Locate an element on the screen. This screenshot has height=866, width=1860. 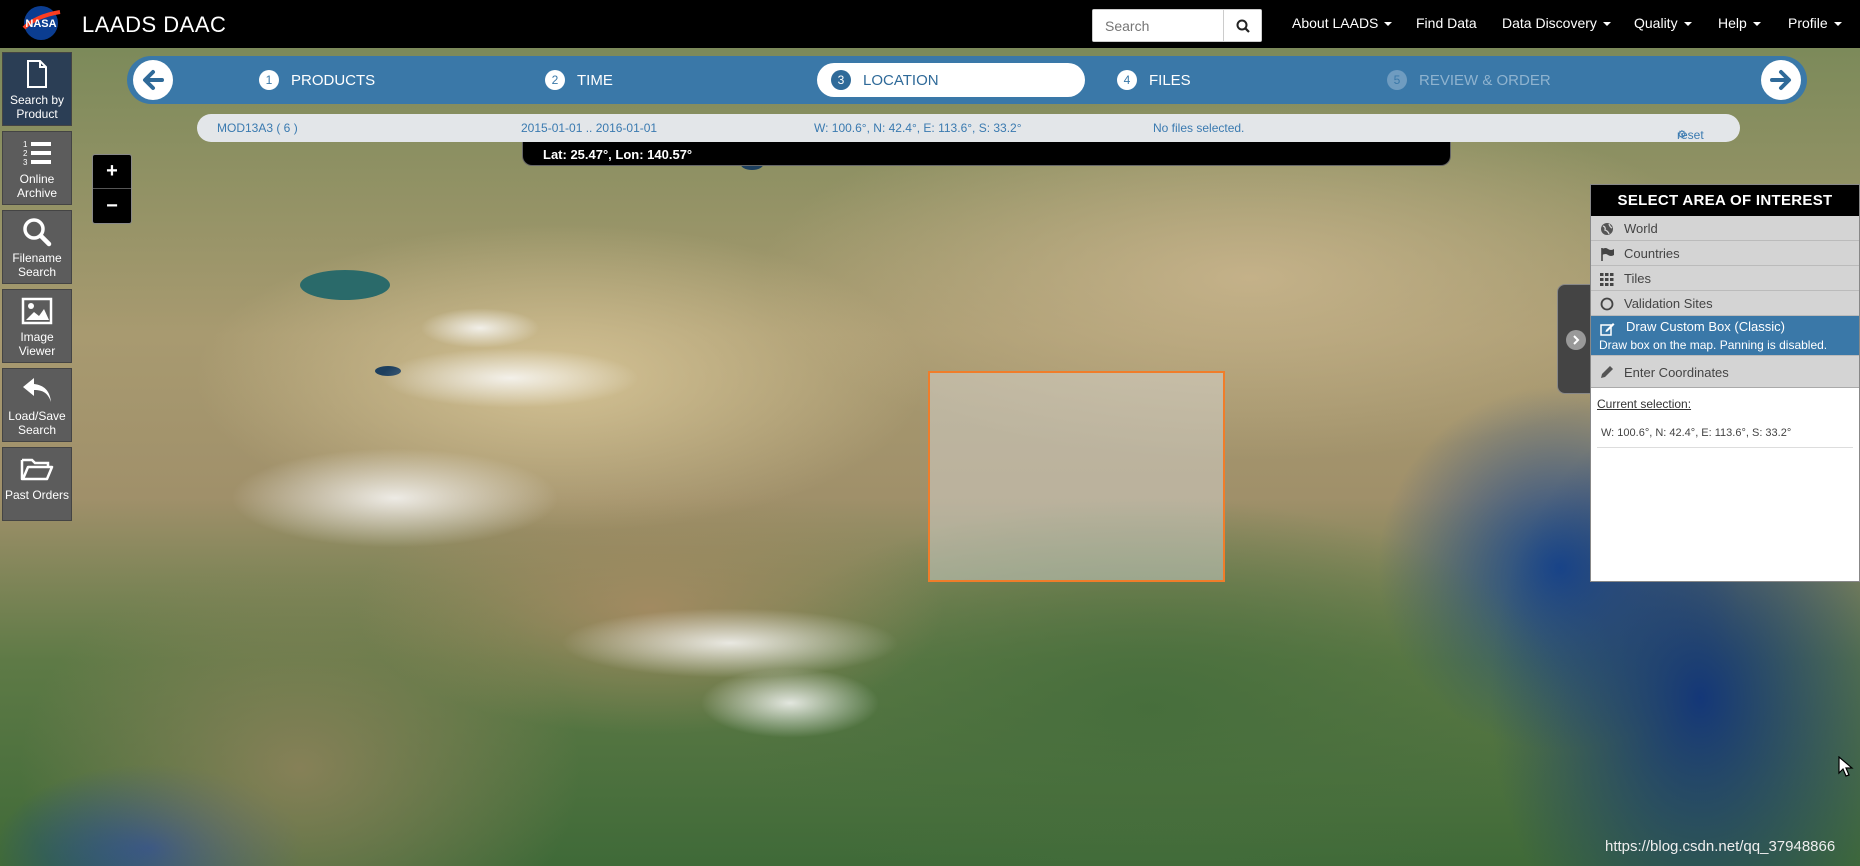
next-step-button is located at coordinates (1781, 80).